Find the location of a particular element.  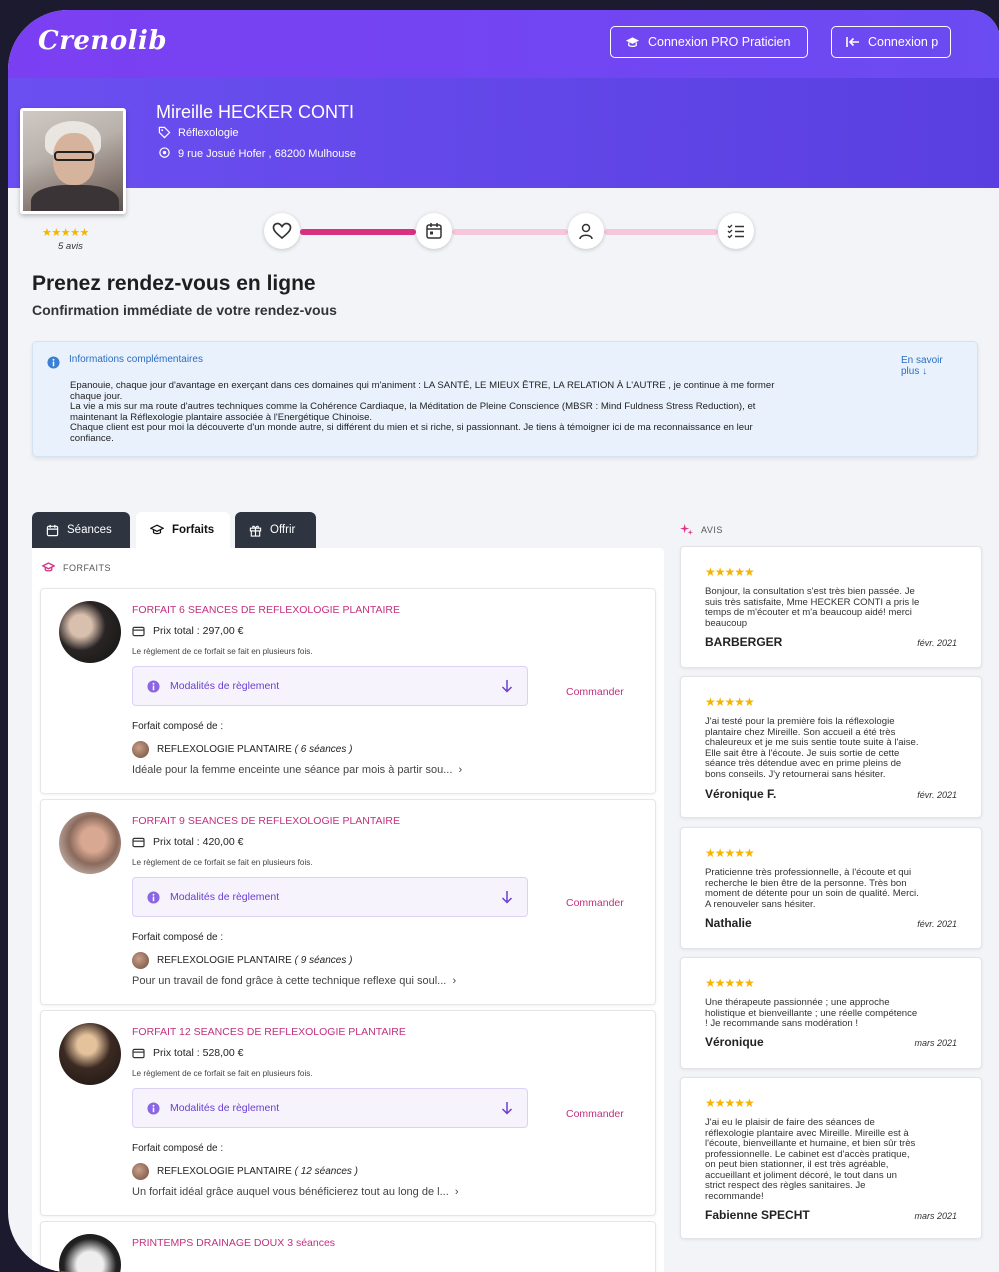

component-row: REFLEXOLOGIE PLANTAIRE ( 12 séances ) is located at coordinates (245, 1171).